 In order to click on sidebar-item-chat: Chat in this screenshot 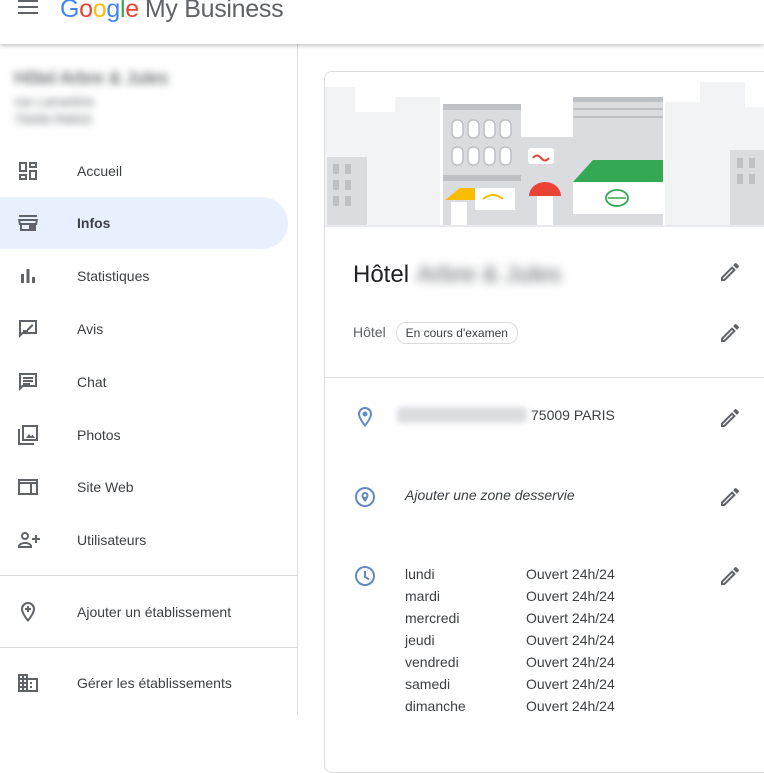, I will do `click(144, 382)`.